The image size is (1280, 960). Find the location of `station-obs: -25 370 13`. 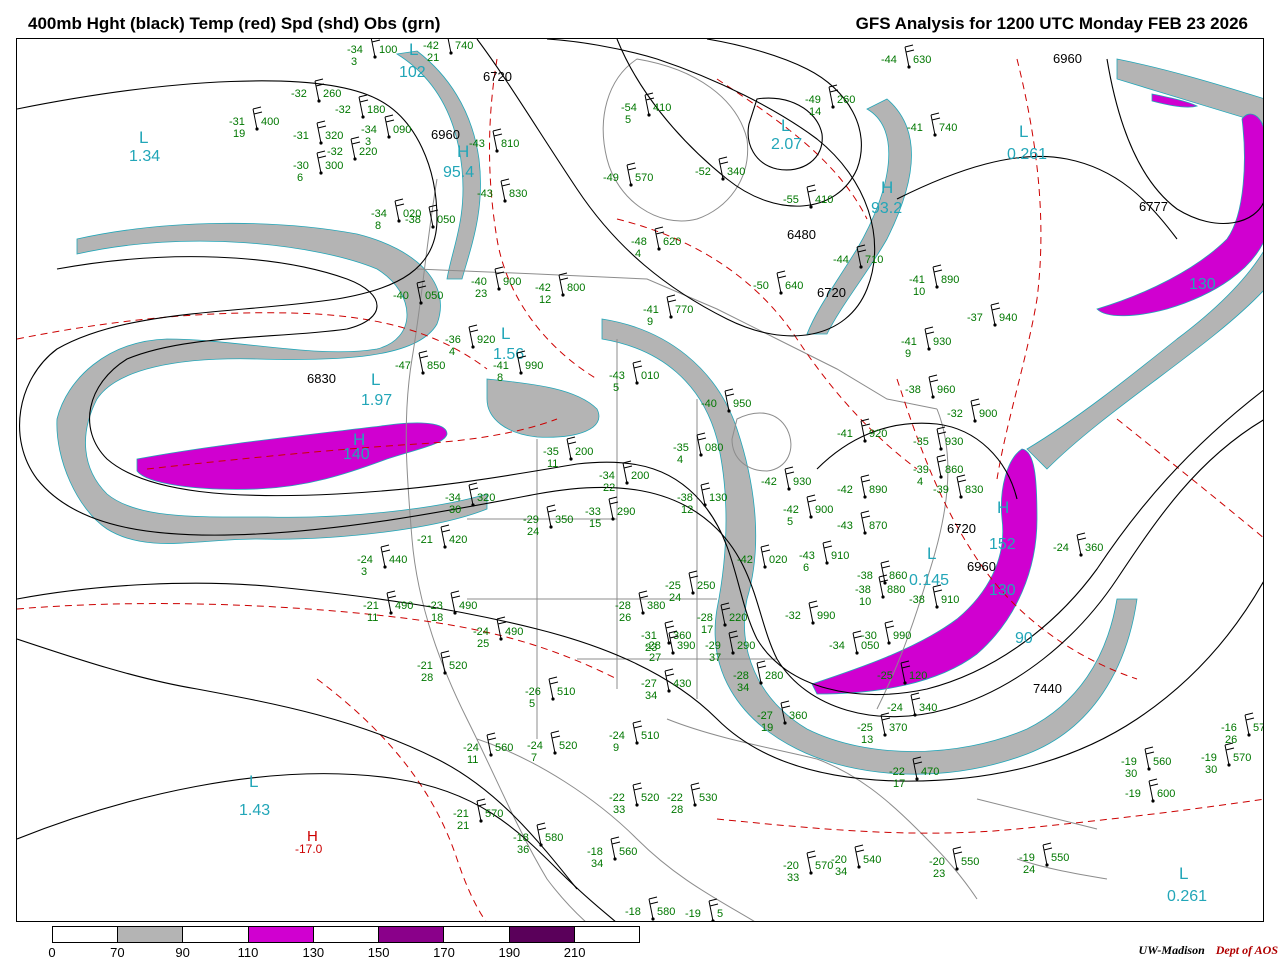

station-obs: -25 370 13 is located at coordinates (882, 729).